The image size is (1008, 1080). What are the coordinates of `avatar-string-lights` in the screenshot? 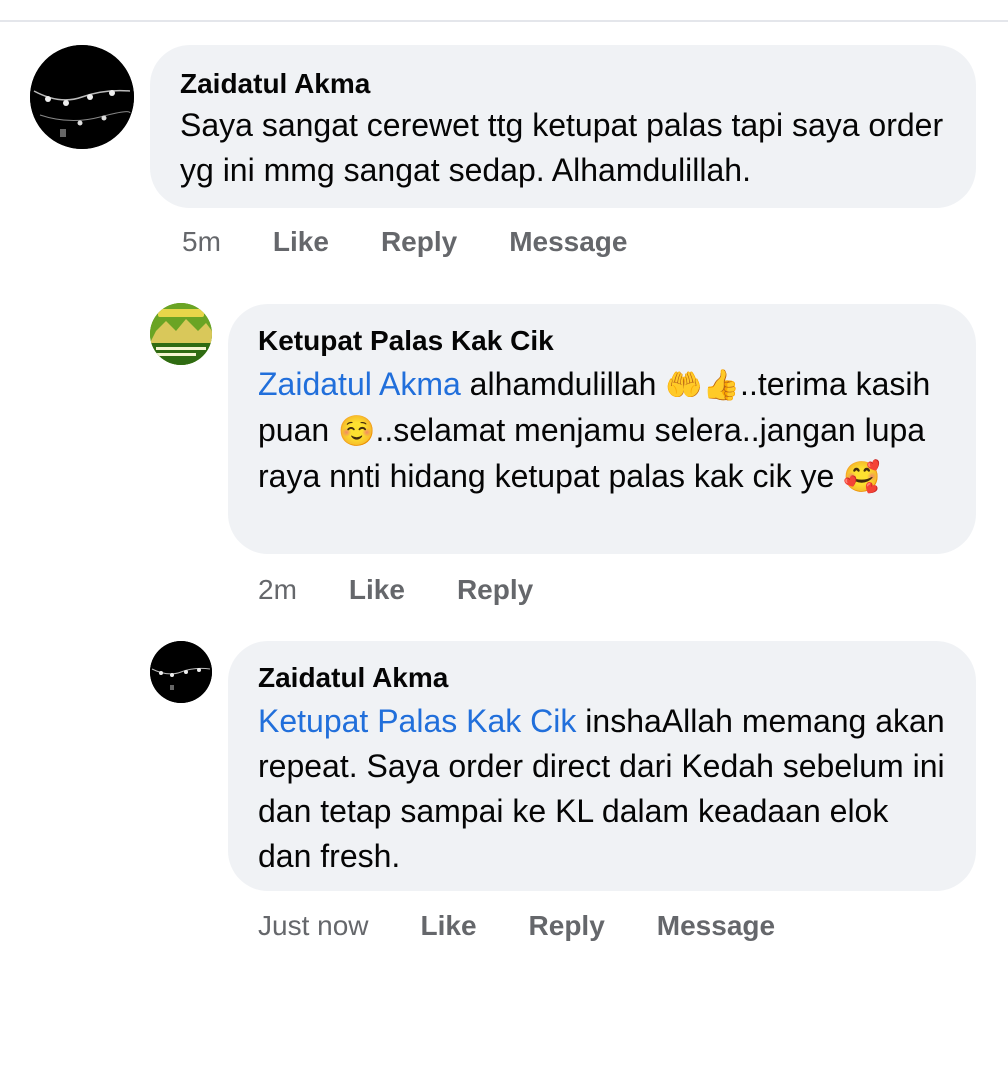 It's located at (181, 672).